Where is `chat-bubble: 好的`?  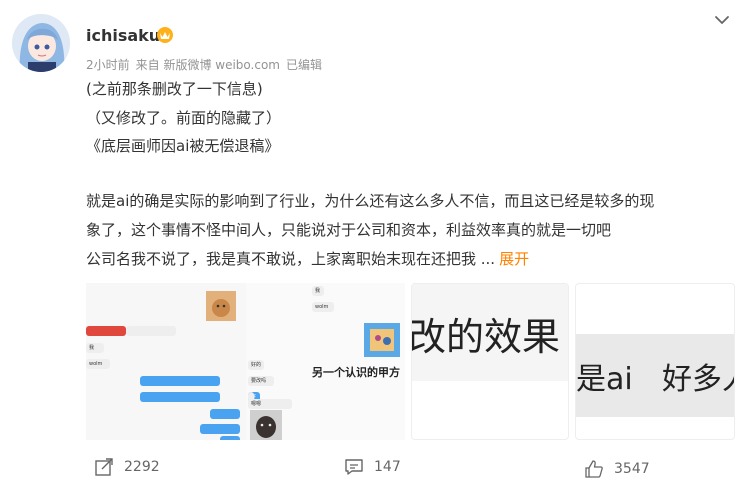 chat-bubble: 好的 is located at coordinates (256, 365).